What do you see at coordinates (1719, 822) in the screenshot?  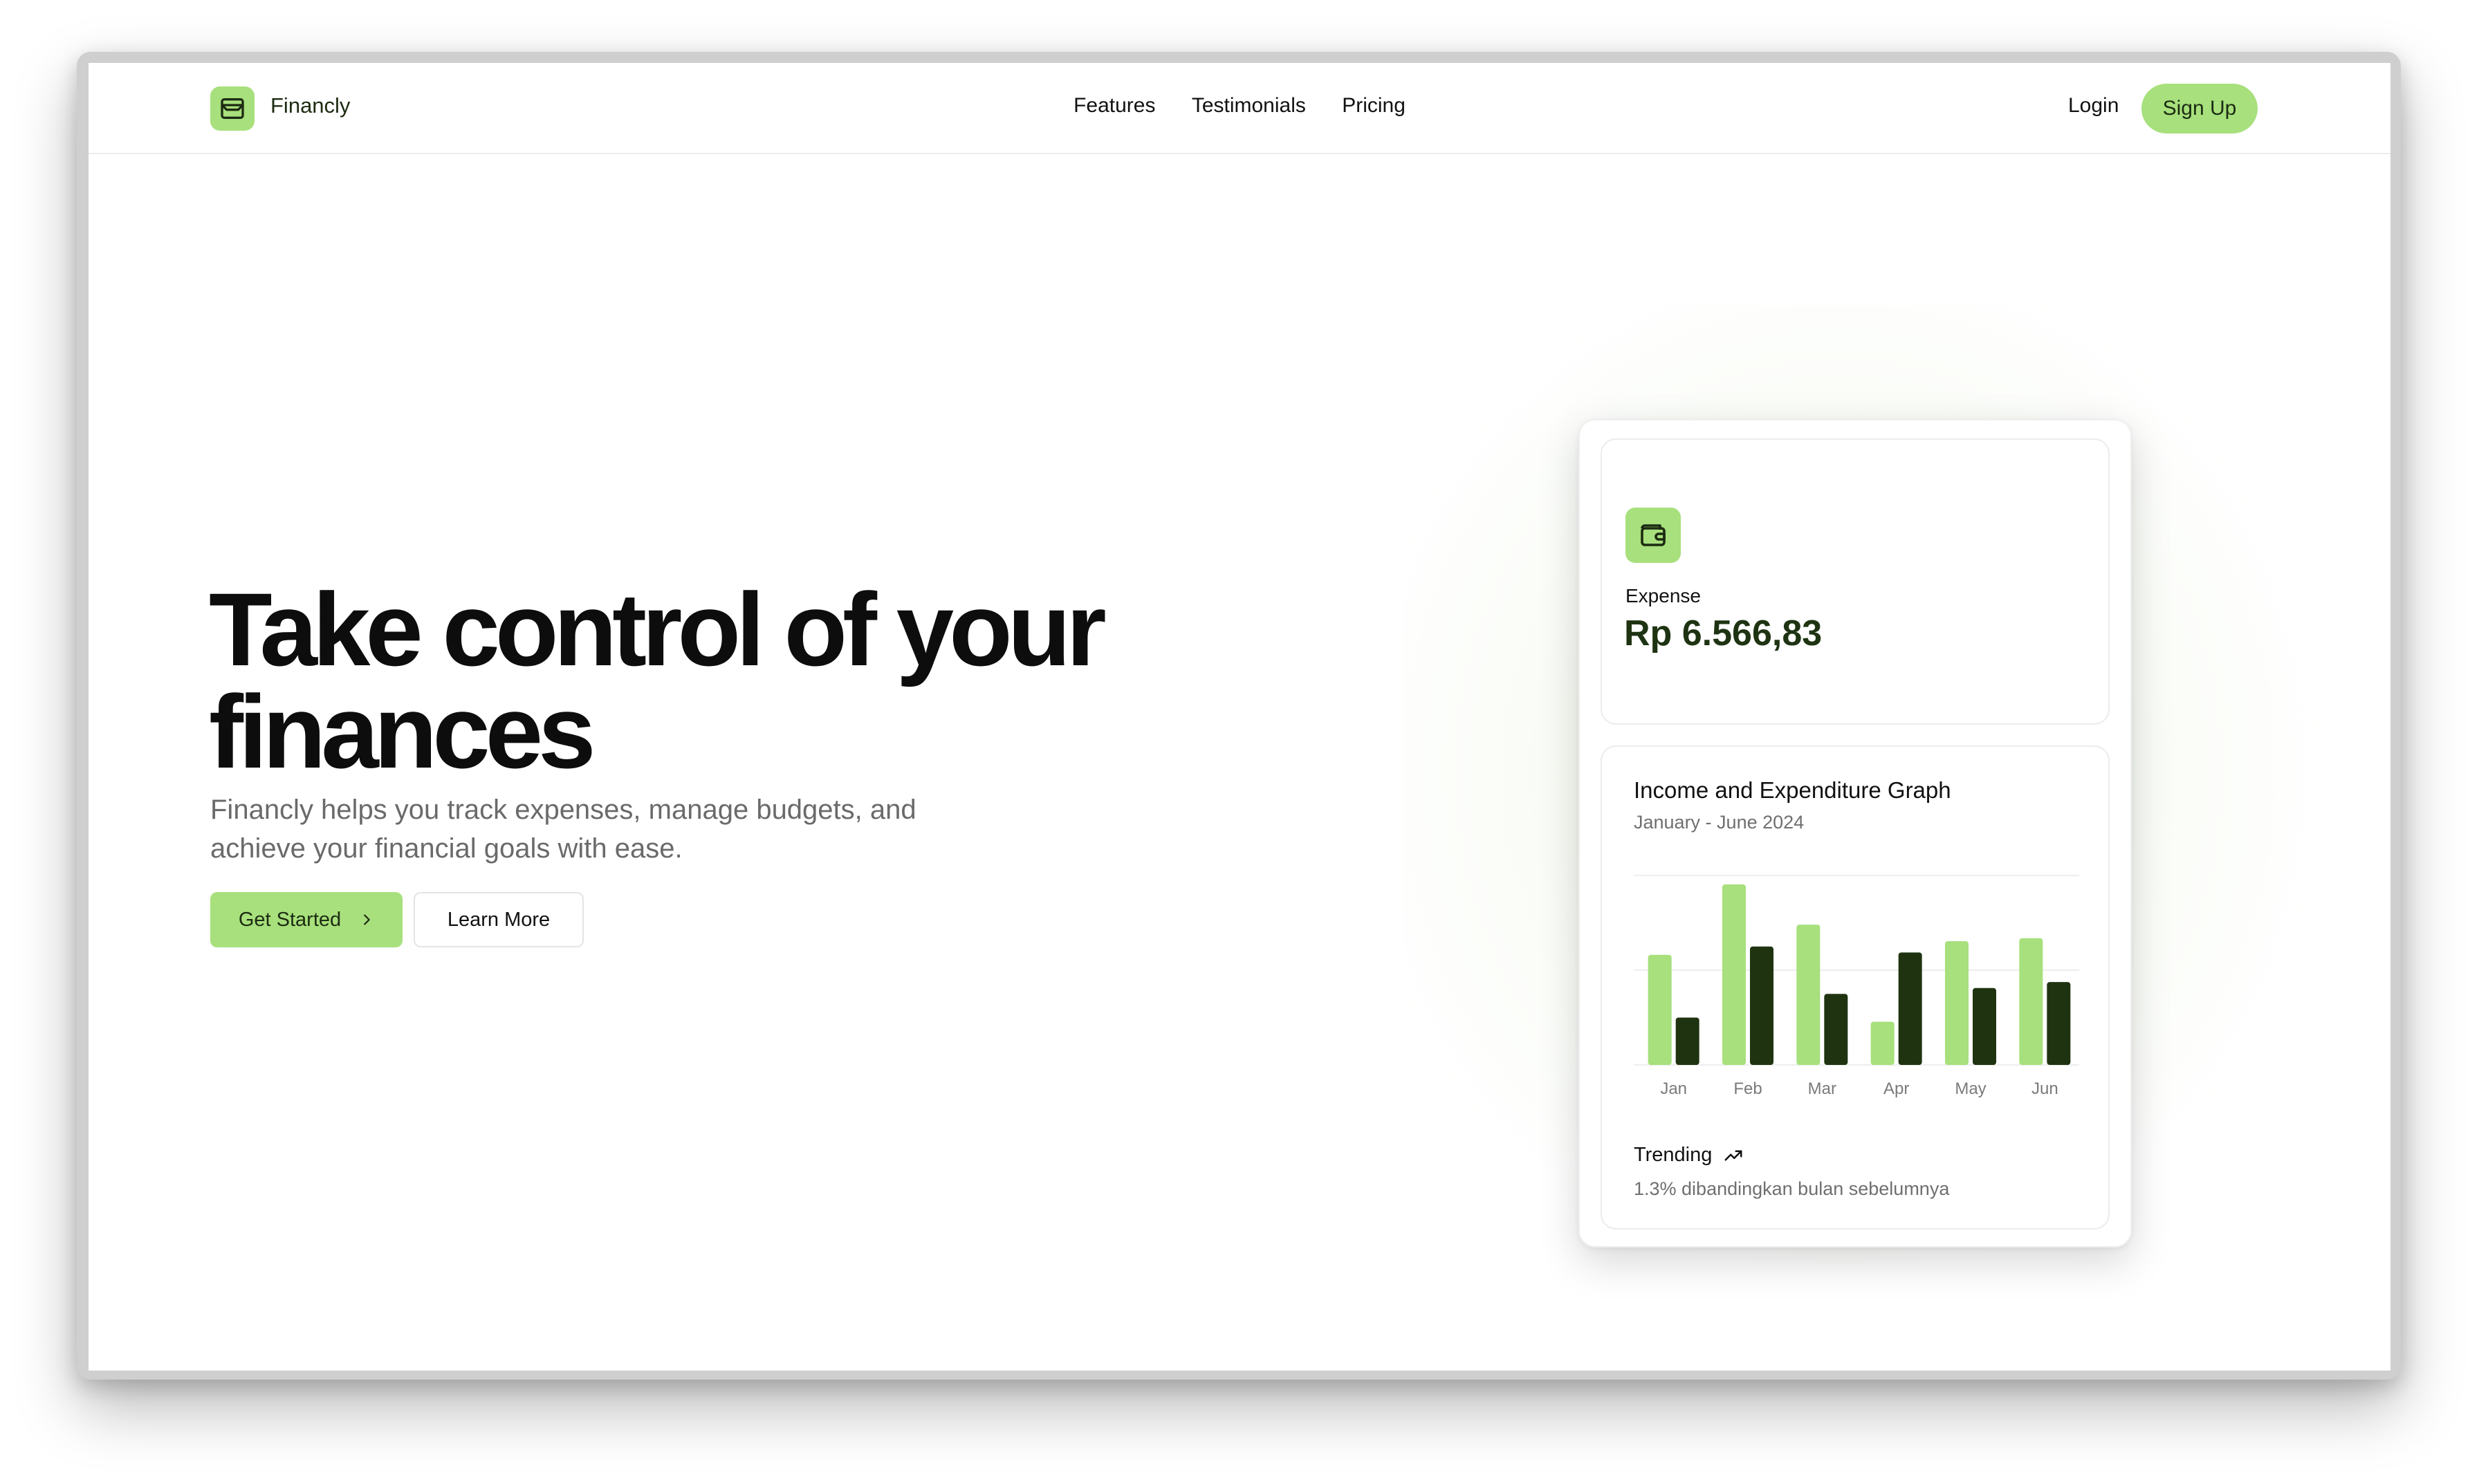 I see `graph-subtitle: January - June 2024` at bounding box center [1719, 822].